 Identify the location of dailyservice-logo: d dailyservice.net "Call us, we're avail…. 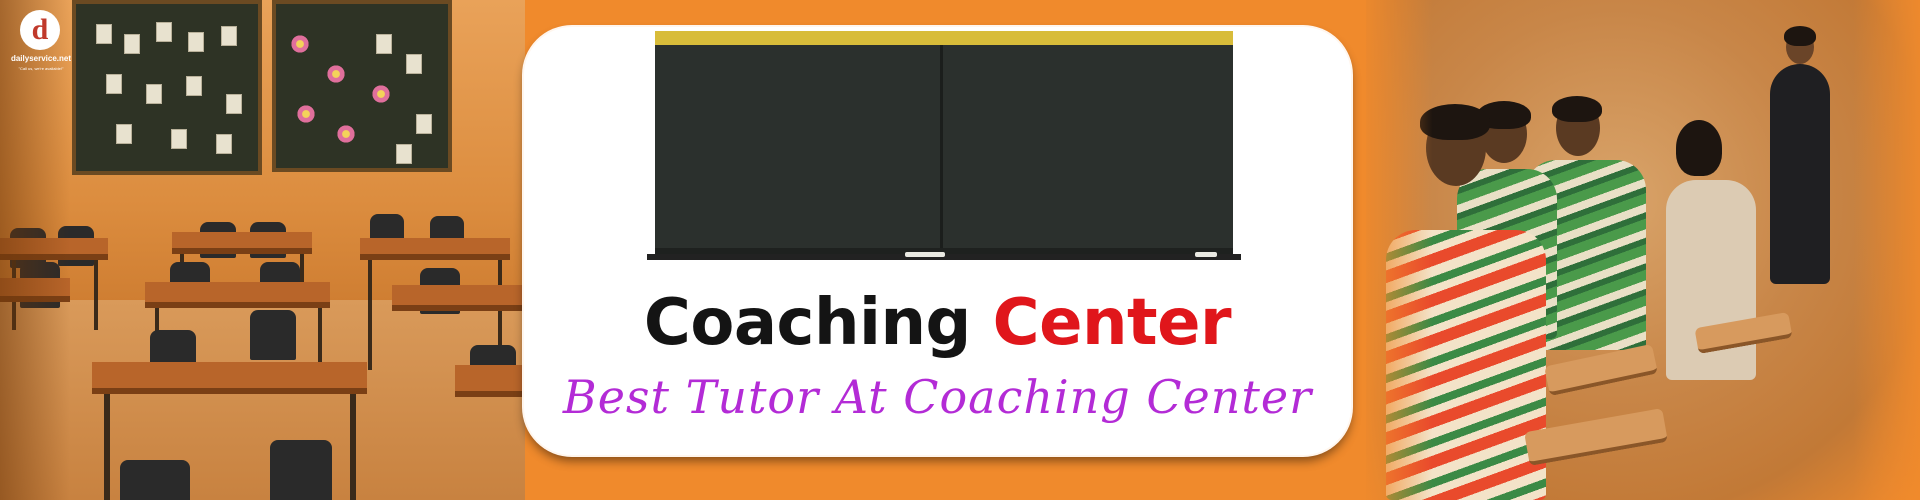
(41, 48).